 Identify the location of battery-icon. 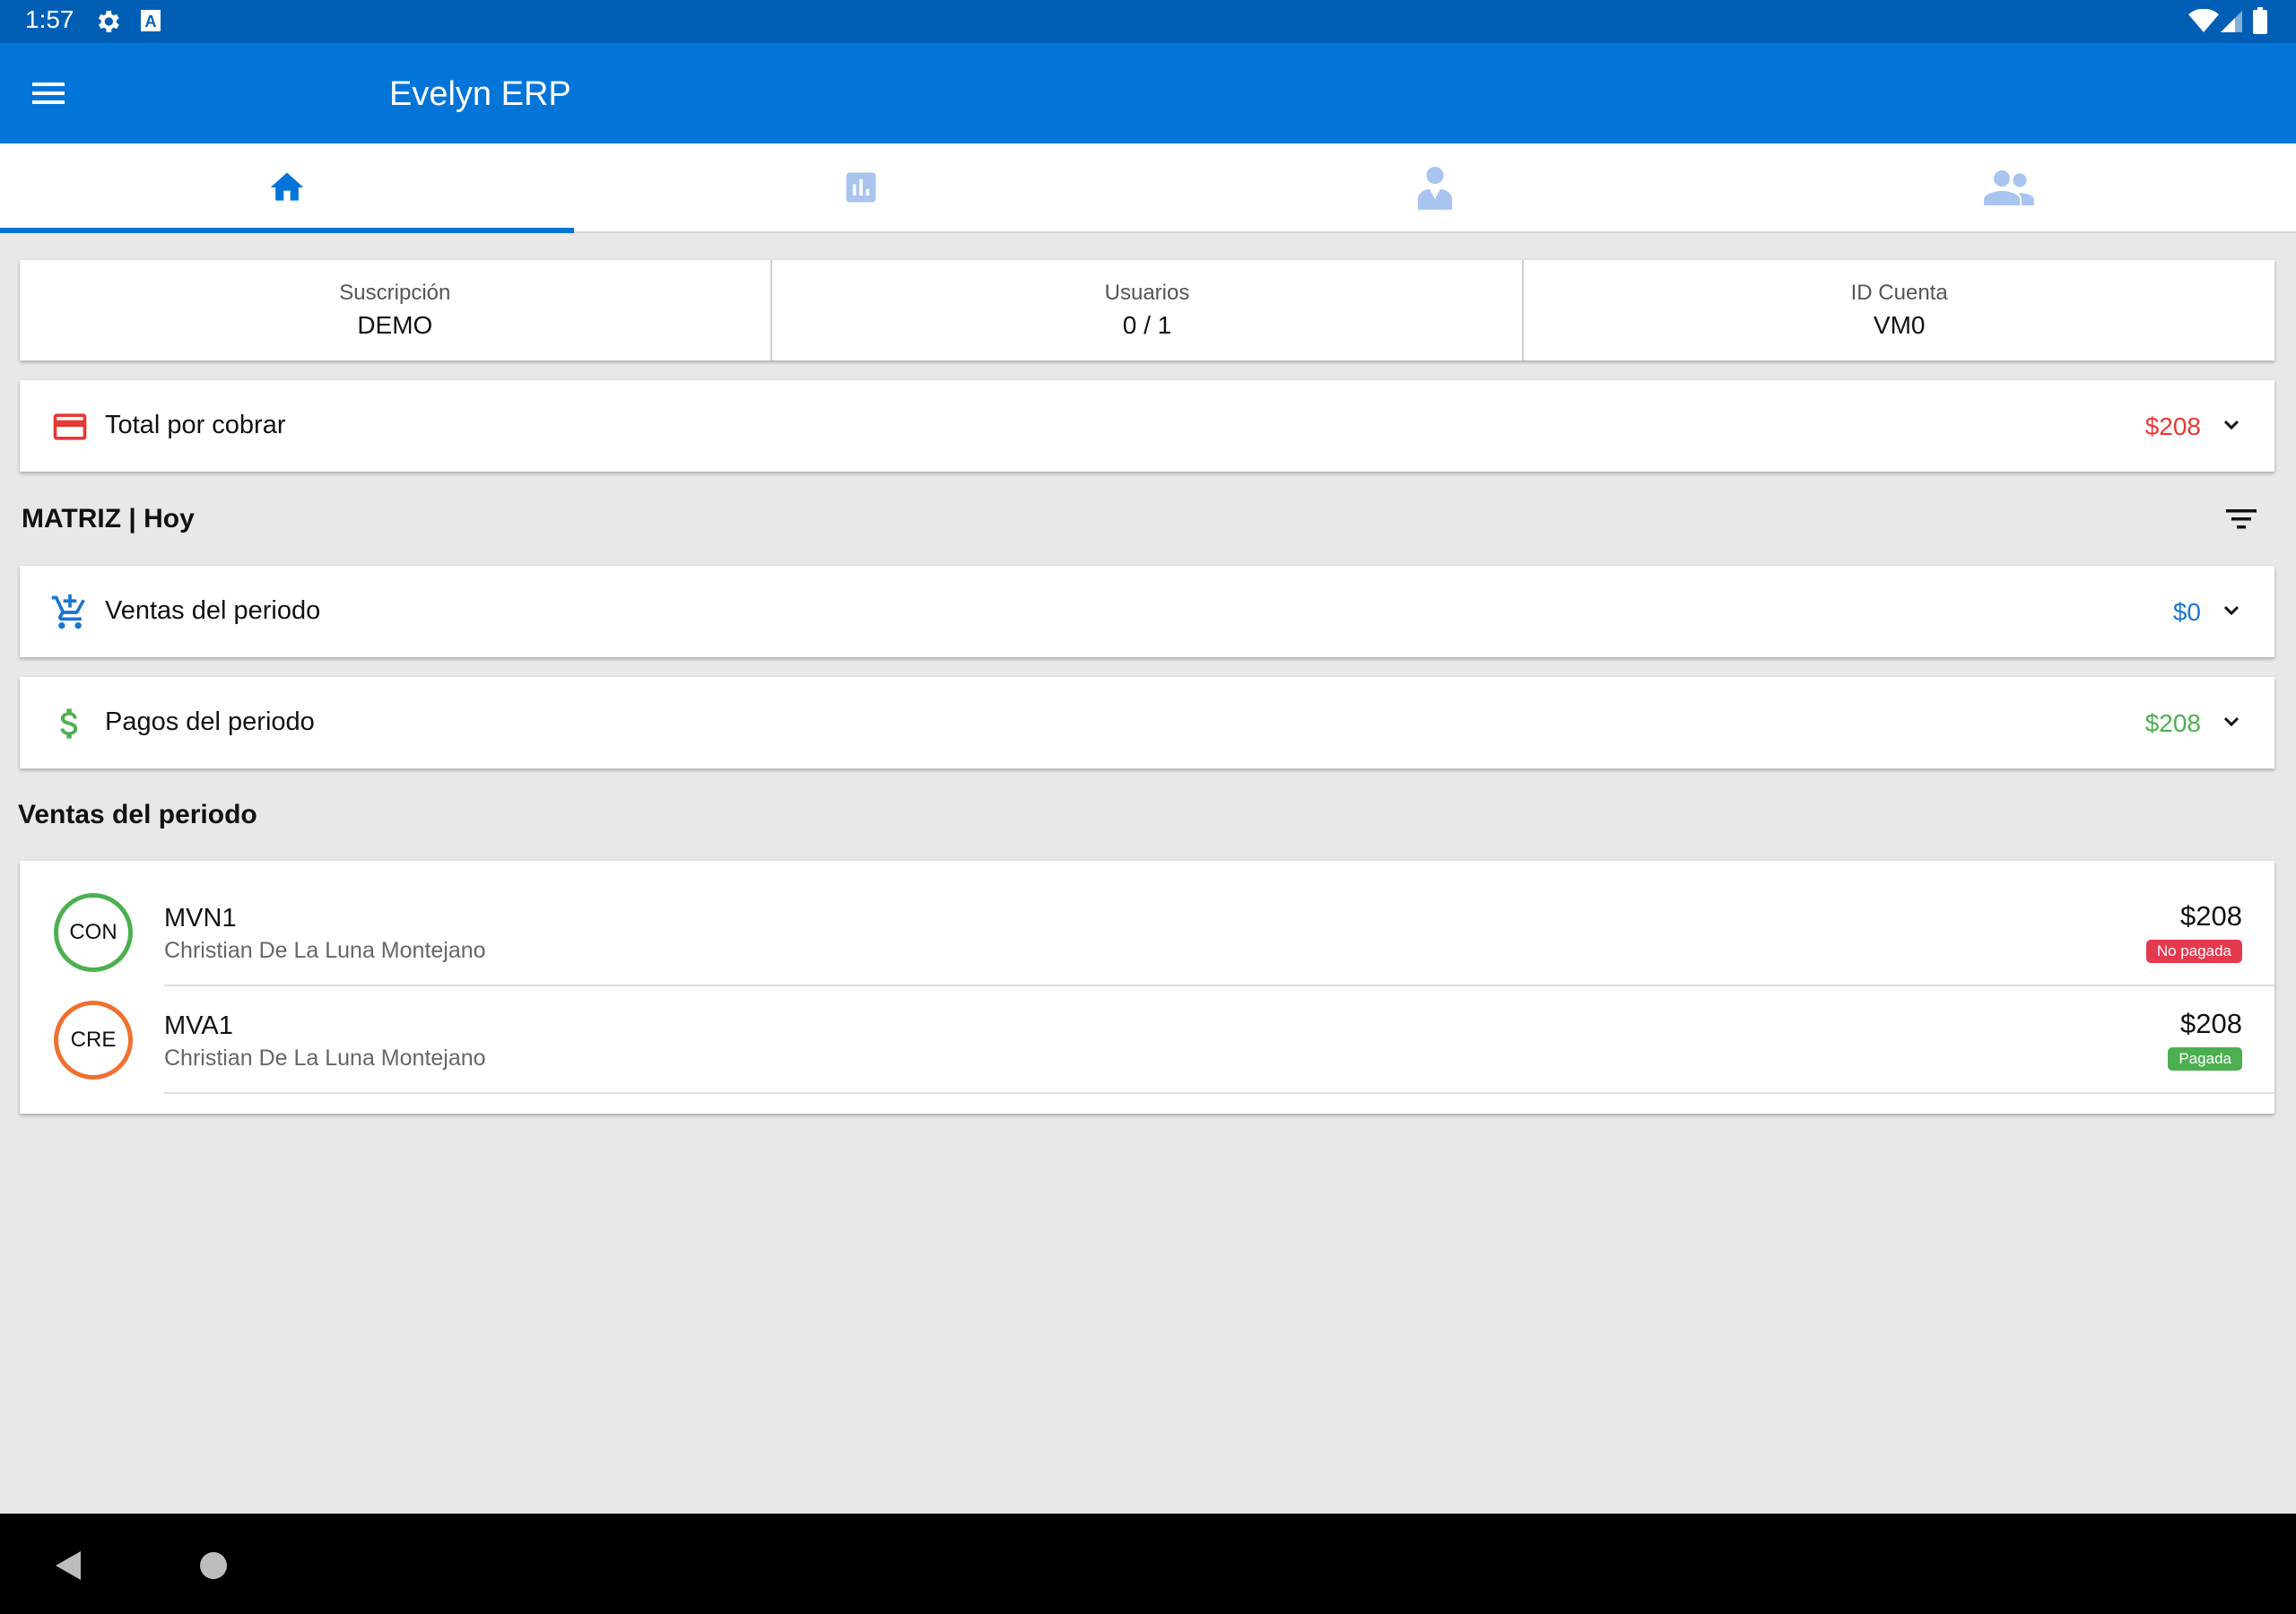
(2260, 20).